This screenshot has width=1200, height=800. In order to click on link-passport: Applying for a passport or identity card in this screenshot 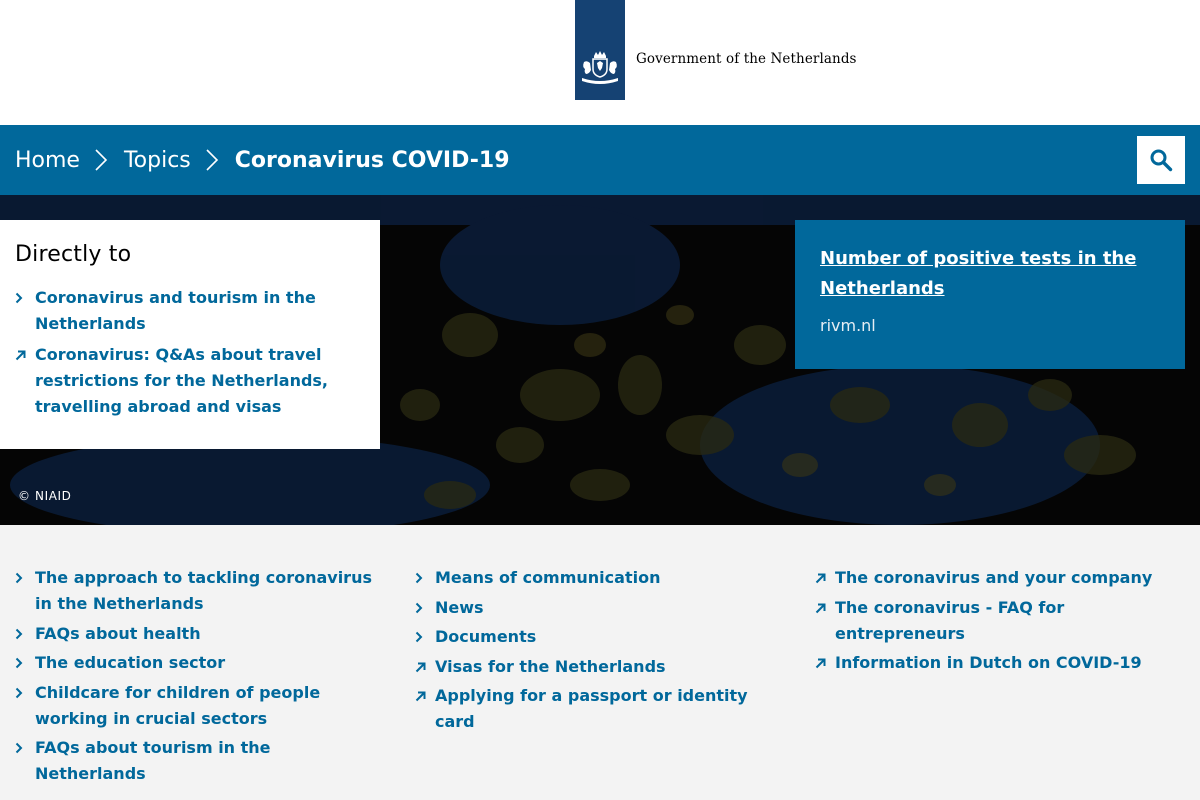, I will do `click(605, 709)`.